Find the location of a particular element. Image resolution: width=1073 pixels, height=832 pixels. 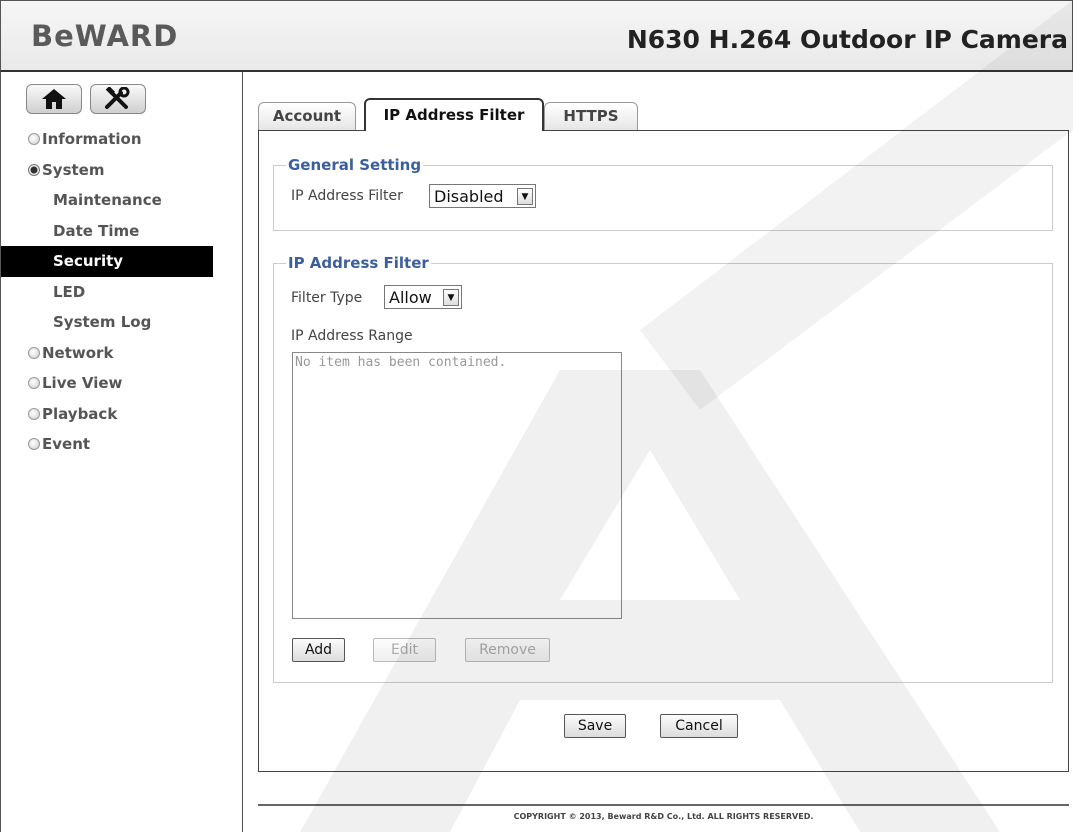

sidebar-item-label: Playback is located at coordinates (80, 413).